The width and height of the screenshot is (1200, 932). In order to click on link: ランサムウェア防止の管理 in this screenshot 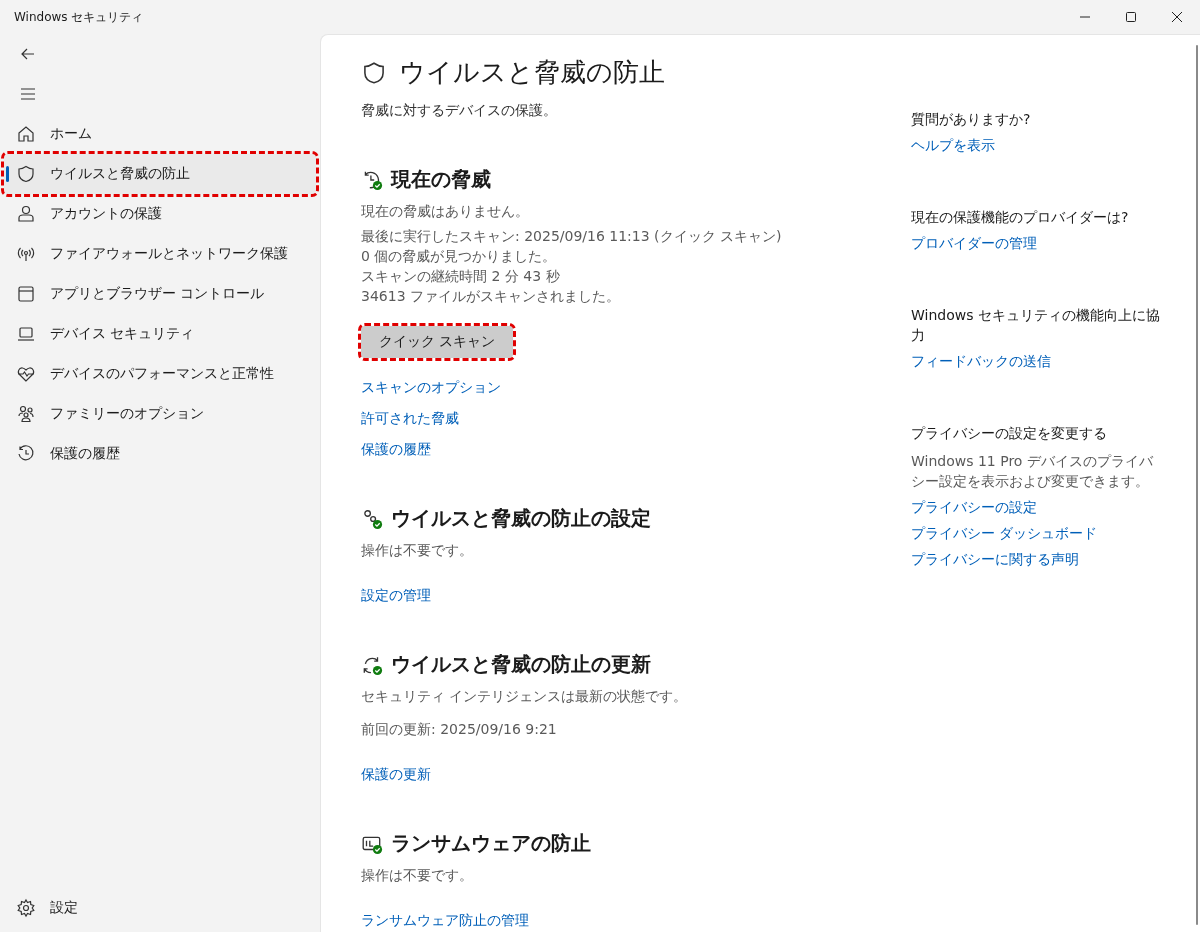, I will do `click(445, 921)`.